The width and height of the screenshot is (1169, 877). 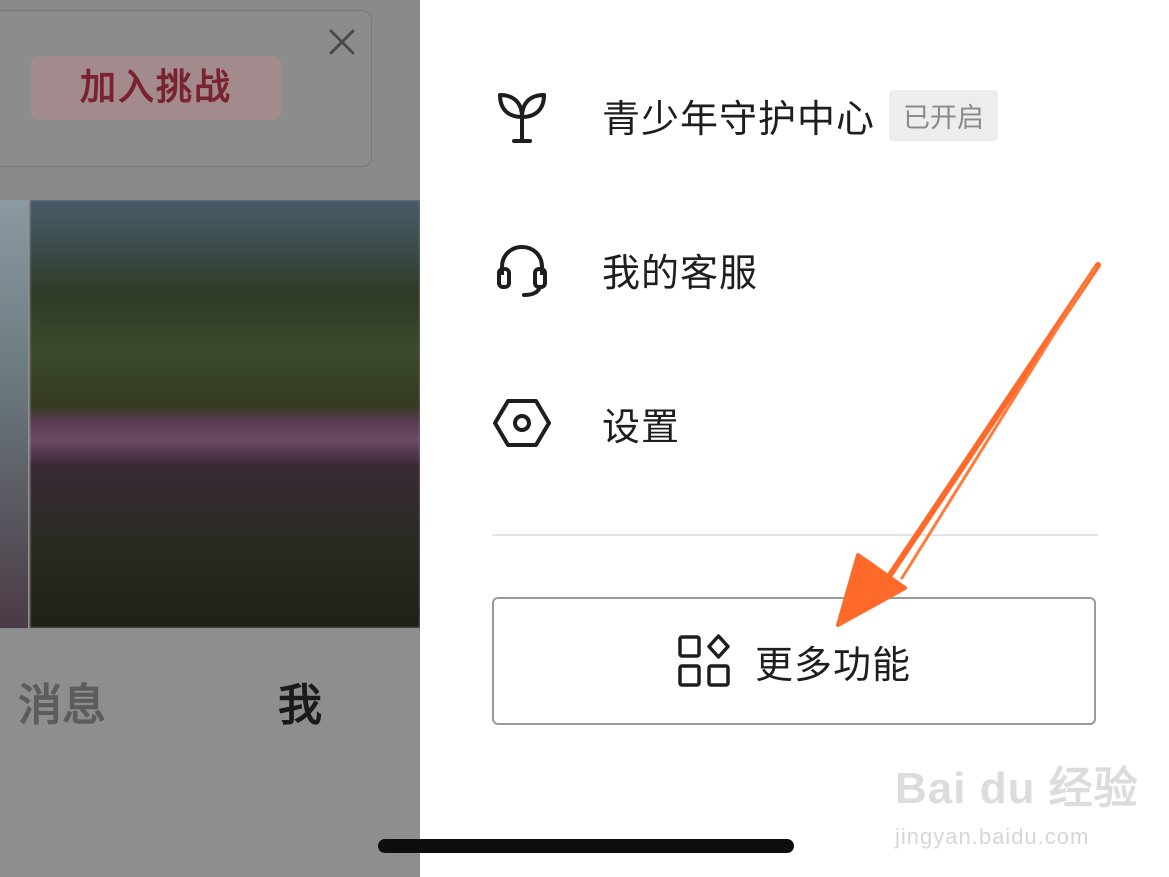 What do you see at coordinates (342, 42) in the screenshot?
I see `close-icon` at bounding box center [342, 42].